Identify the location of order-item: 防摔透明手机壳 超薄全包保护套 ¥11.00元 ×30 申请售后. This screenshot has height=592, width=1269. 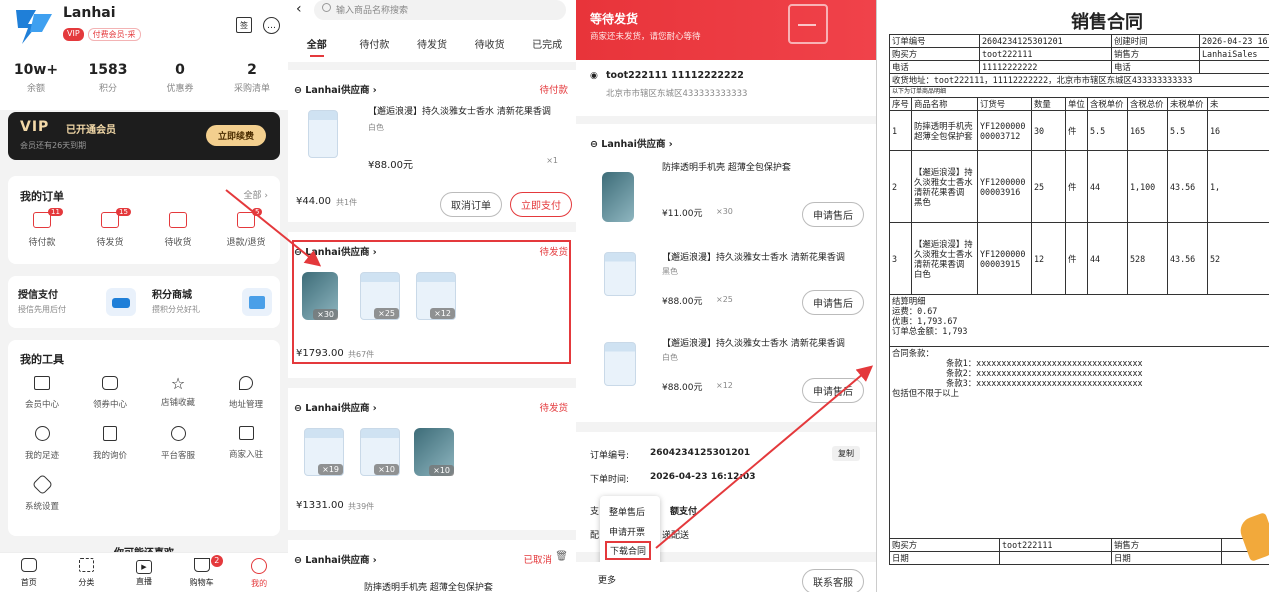
(726, 194).